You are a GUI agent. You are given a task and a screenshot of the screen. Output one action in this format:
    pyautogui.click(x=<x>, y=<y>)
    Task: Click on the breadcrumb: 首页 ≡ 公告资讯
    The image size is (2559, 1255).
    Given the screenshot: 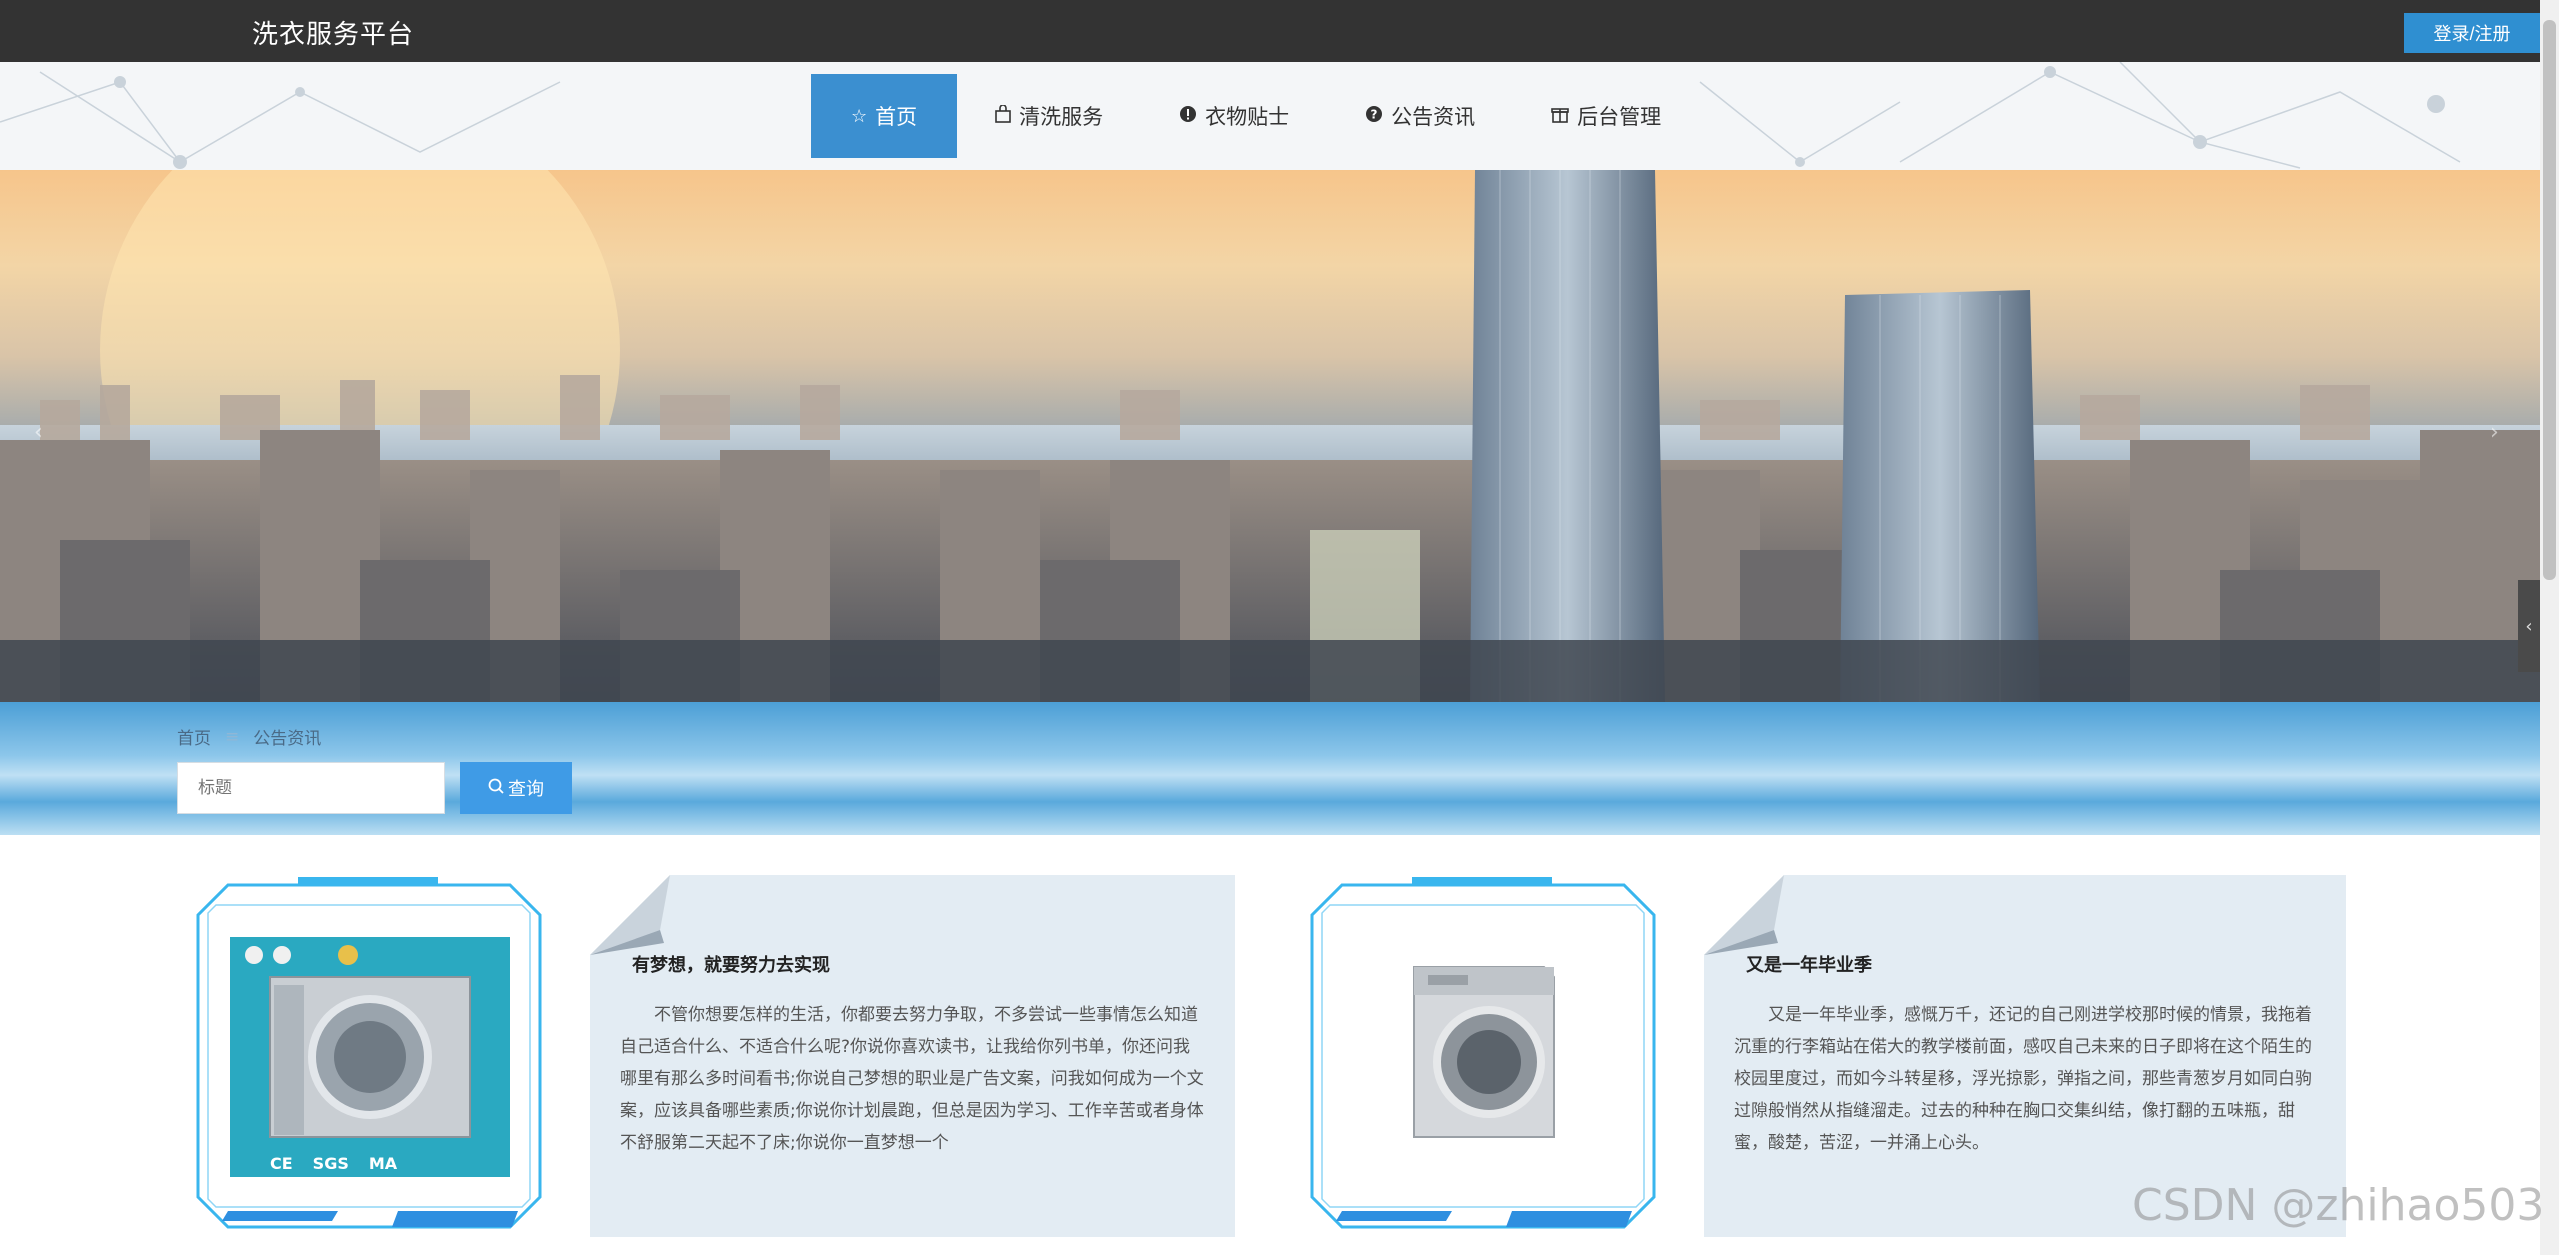 What is the action you would take?
    pyautogui.click(x=249, y=737)
    